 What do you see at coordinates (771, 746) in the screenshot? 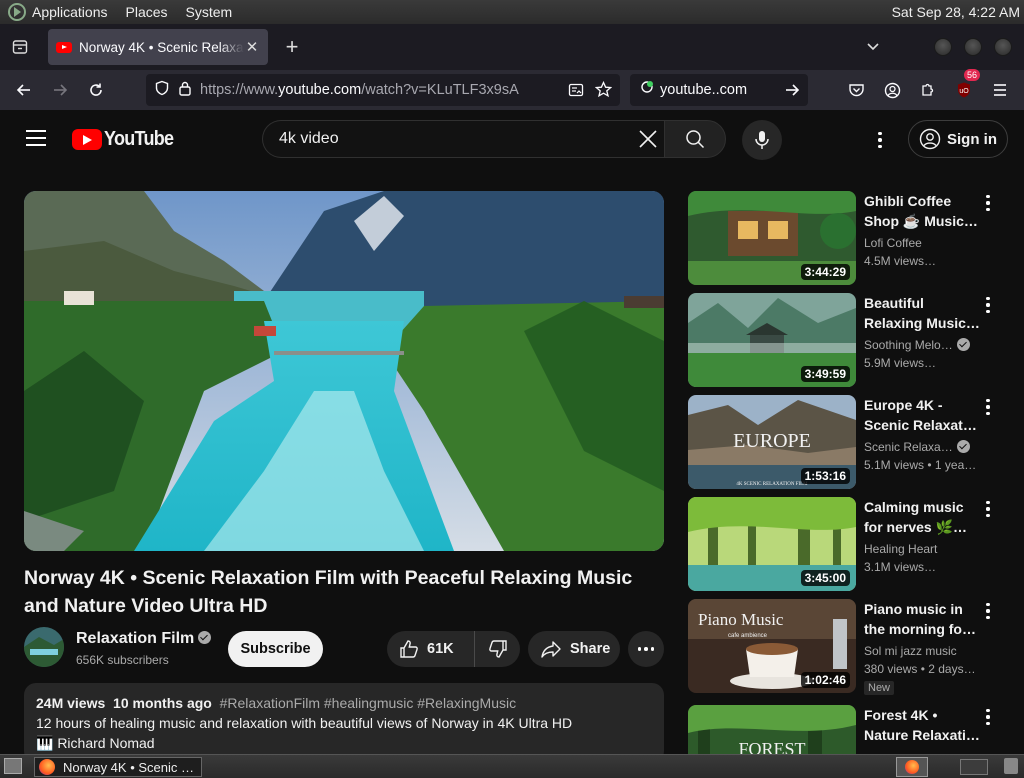
I see `thumbnail-caption-forest: FOREST` at bounding box center [771, 746].